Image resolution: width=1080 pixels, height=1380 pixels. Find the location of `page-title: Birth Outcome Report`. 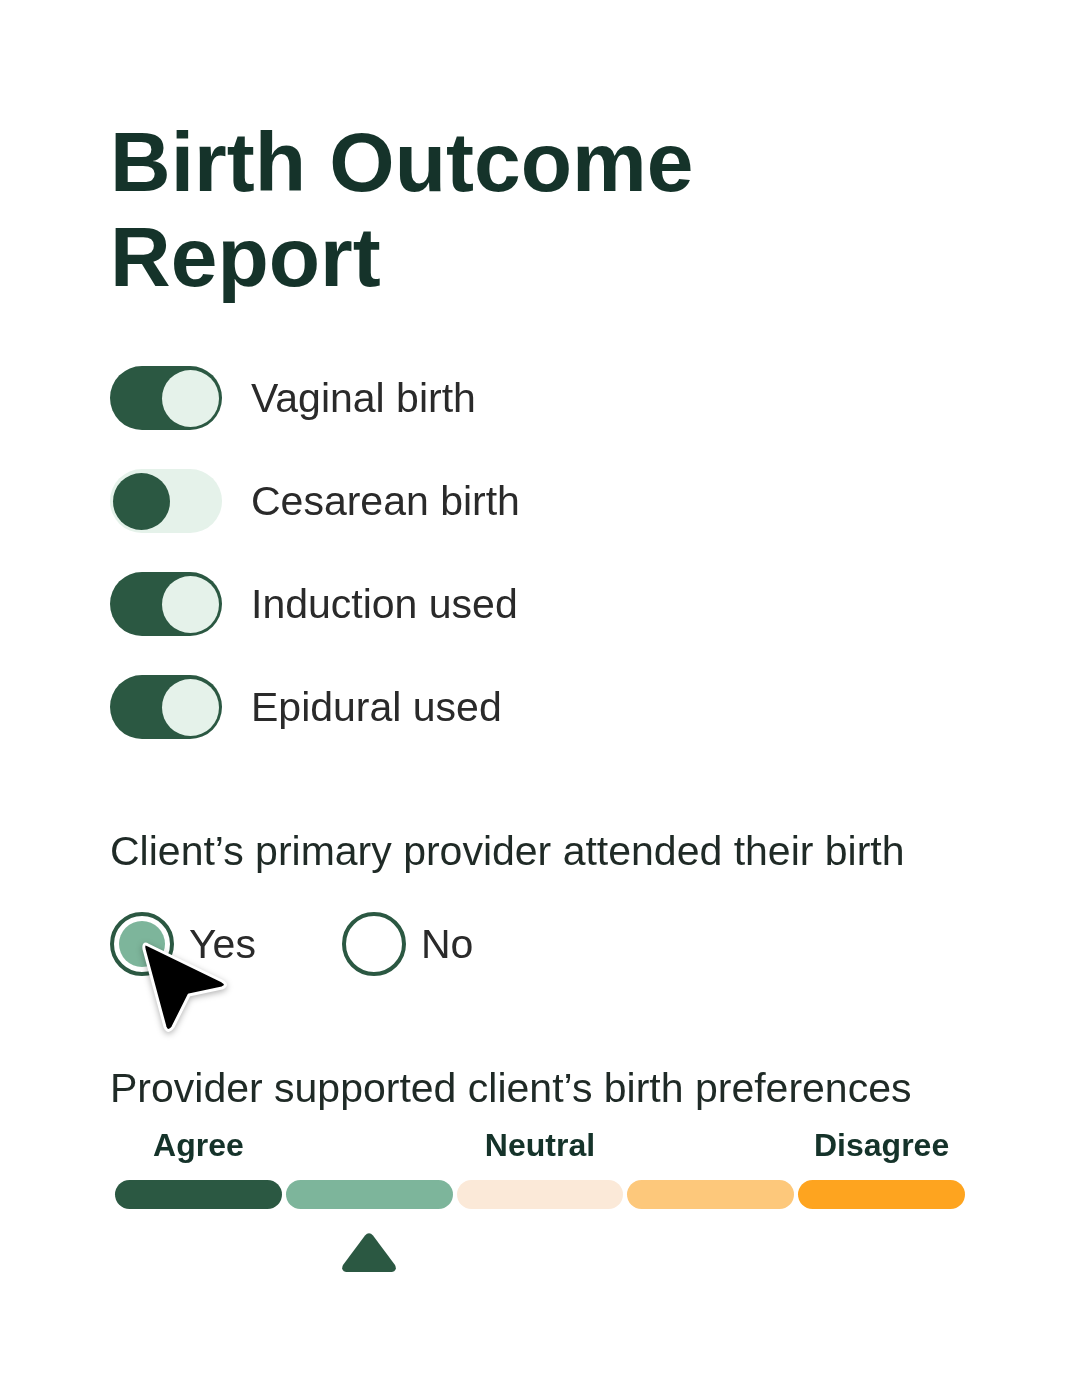

page-title: Birth Outcome Report is located at coordinates (402, 210).